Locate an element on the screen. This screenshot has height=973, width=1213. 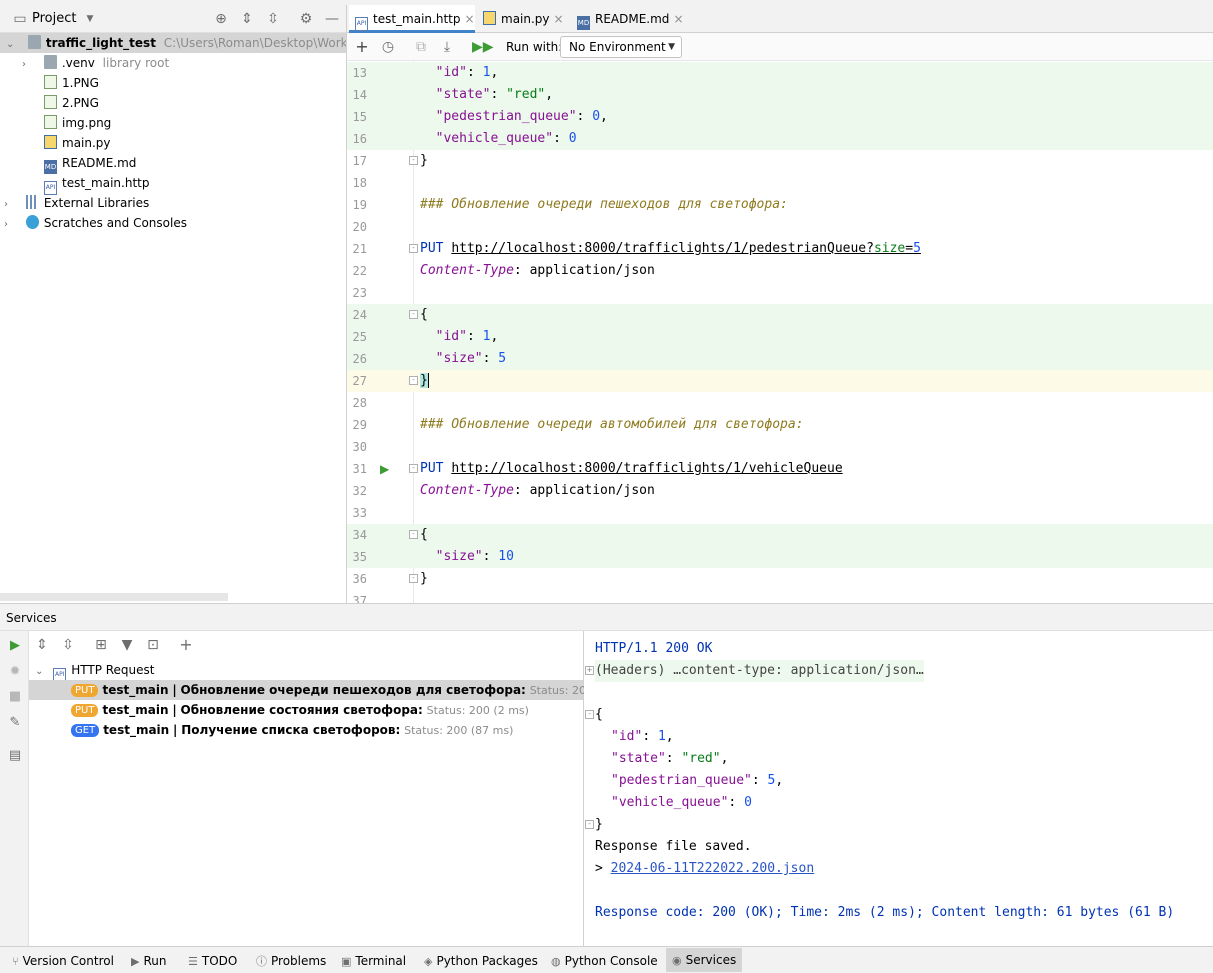
code-line: 30 is located at coordinates (780, 447).